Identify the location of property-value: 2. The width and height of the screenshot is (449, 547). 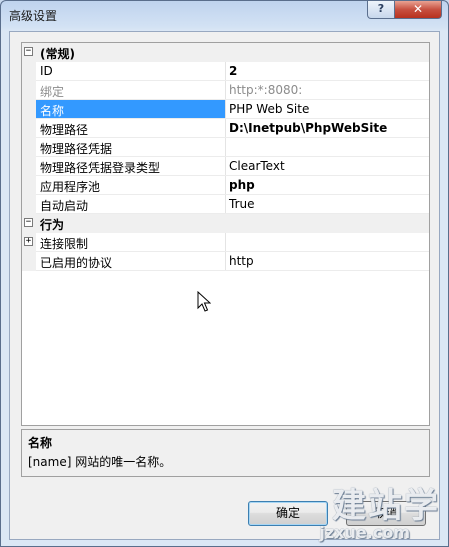
(233, 71).